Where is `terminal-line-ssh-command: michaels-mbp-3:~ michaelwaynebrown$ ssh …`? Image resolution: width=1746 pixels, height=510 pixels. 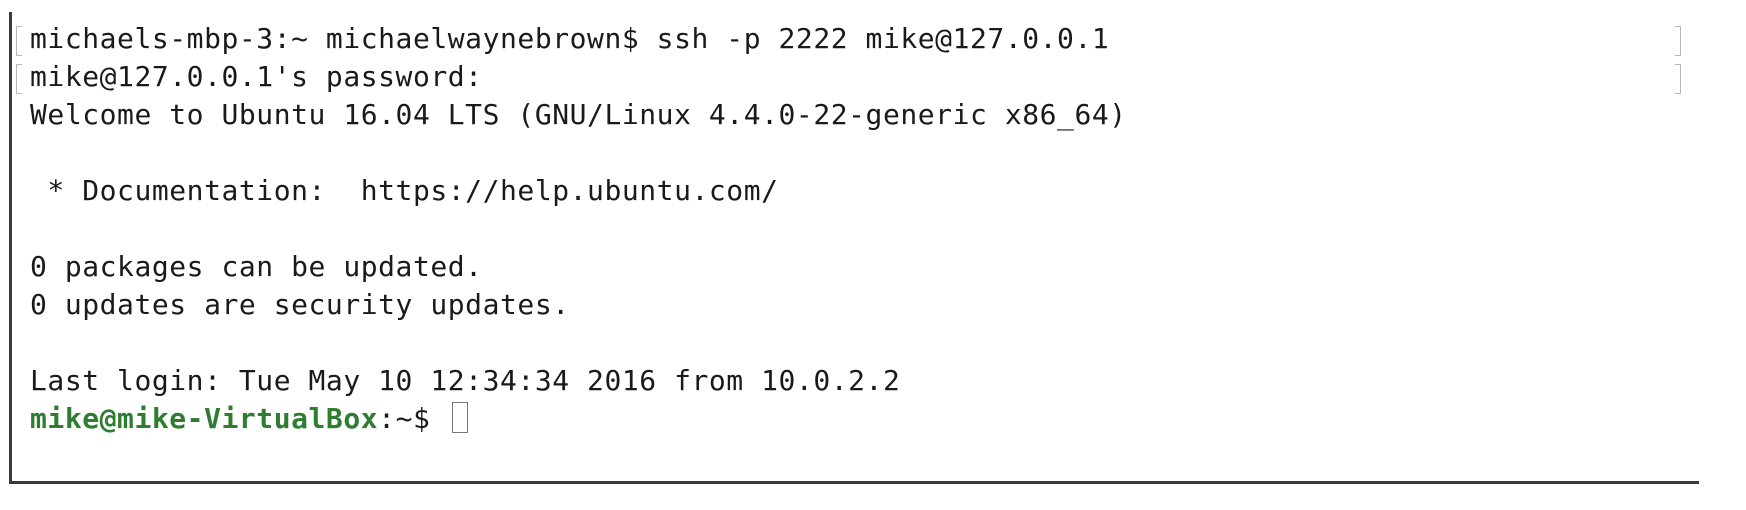
terminal-line-ssh-command: michaels-mbp-3:~ michaelwaynebrown$ ssh … is located at coordinates (570, 38).